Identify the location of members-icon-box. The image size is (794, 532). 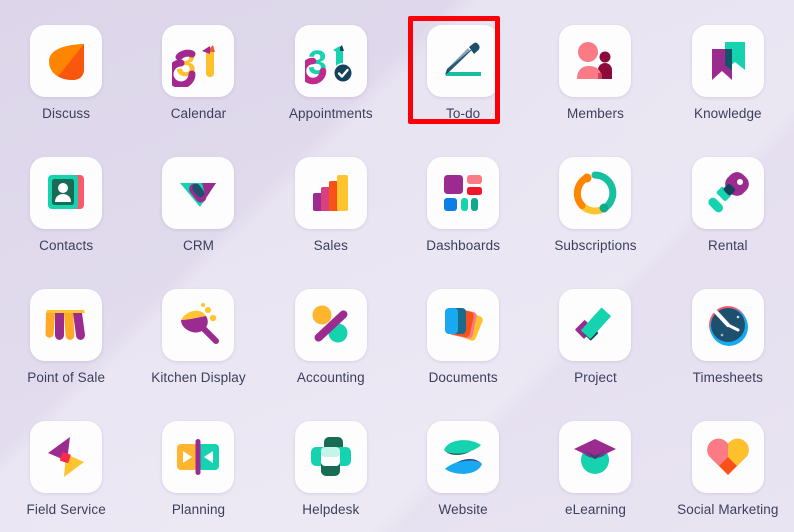
(595, 61).